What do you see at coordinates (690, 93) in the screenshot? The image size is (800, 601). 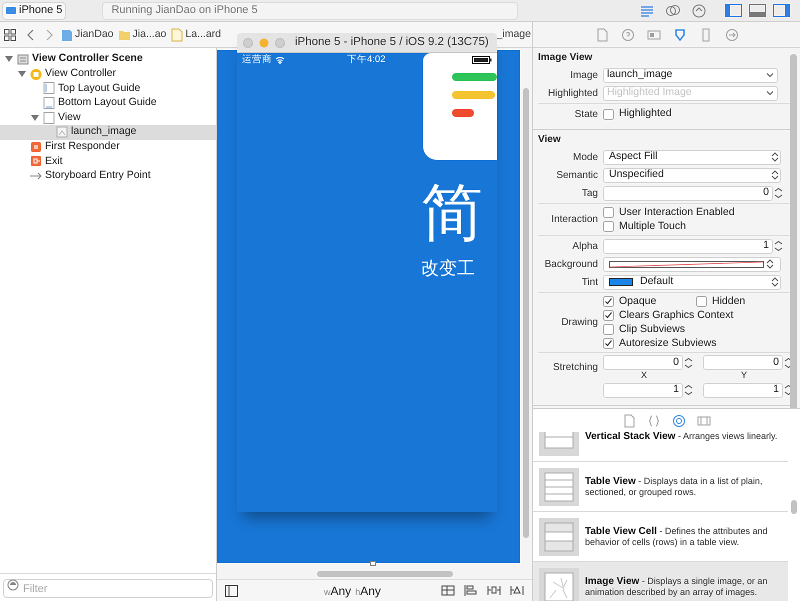 I see `combo-box: Highlighted Image` at bounding box center [690, 93].